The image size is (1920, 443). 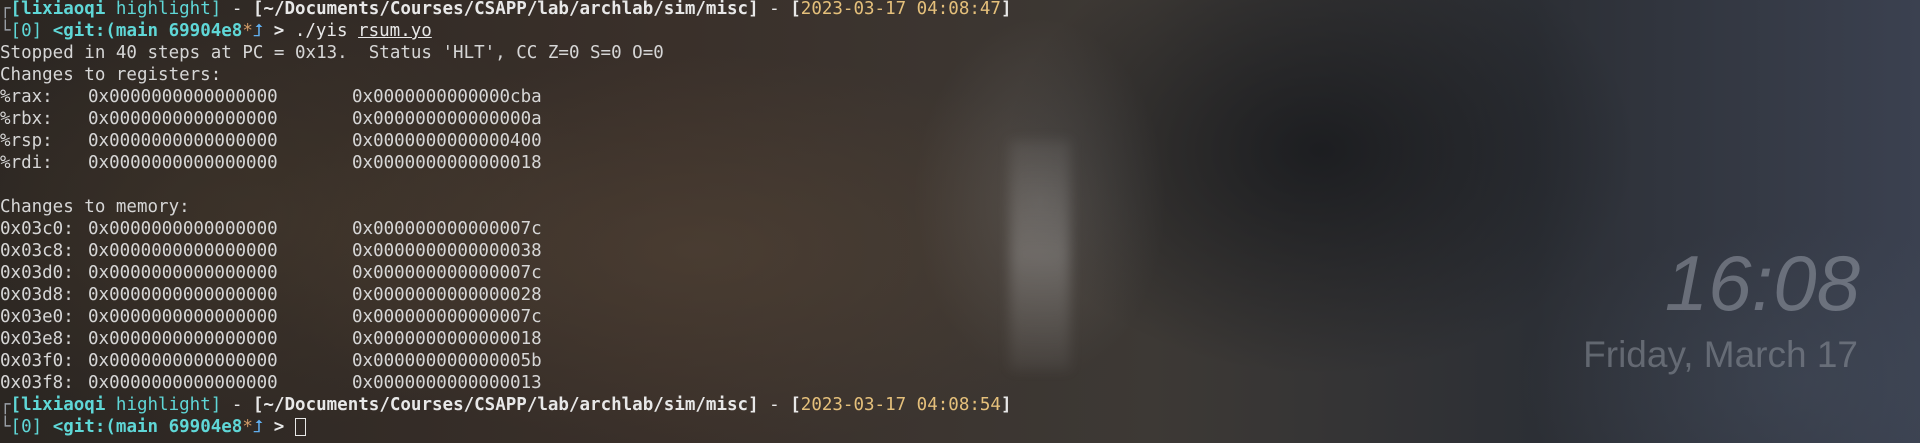 What do you see at coordinates (326, 31) in the screenshot?
I see `command-text: ./yis` at bounding box center [326, 31].